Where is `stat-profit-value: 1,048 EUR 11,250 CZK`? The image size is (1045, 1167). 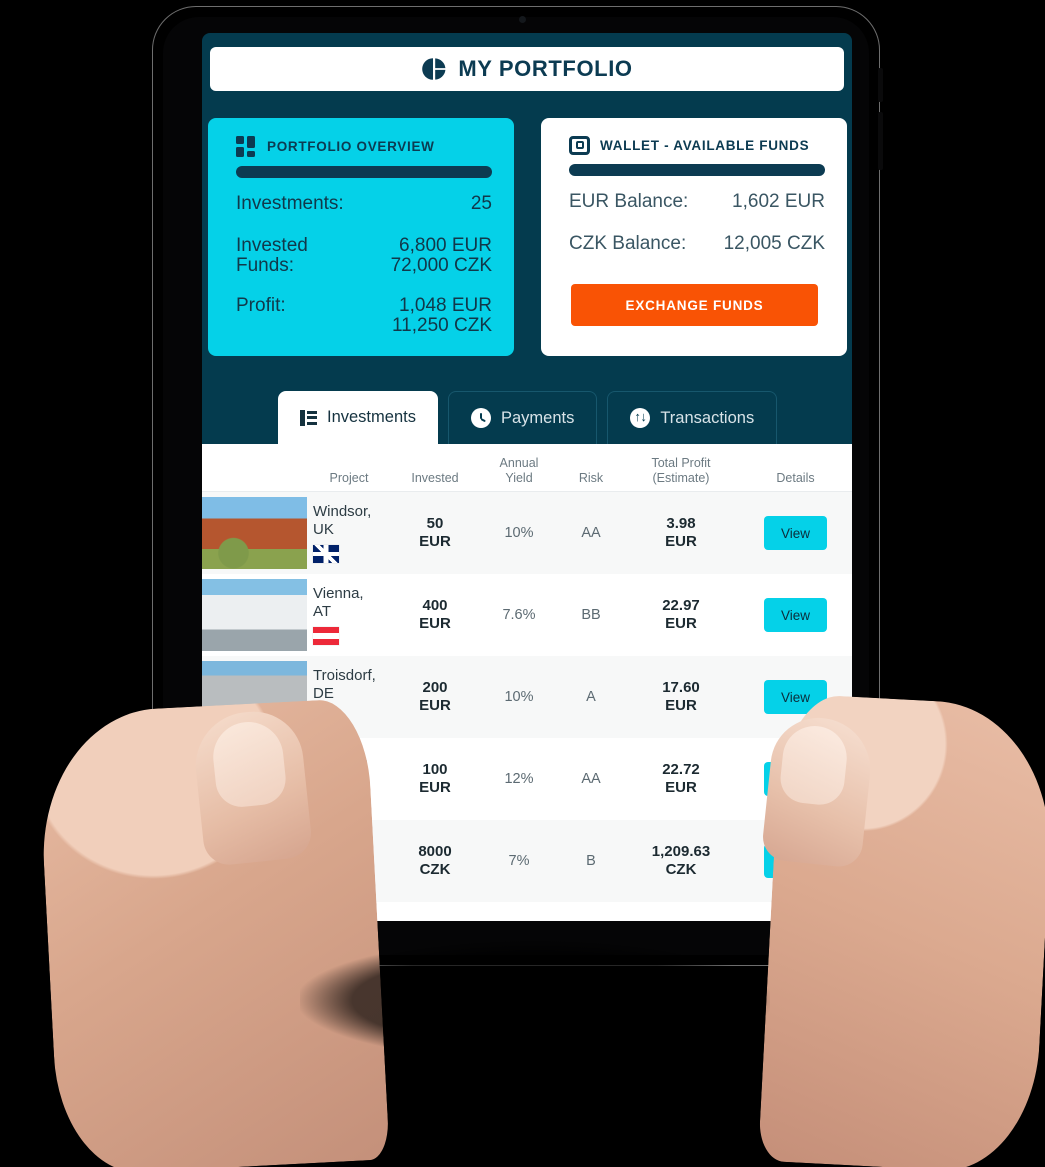
stat-profit-value: 1,048 EUR 11,250 CZK is located at coordinates (442, 315).